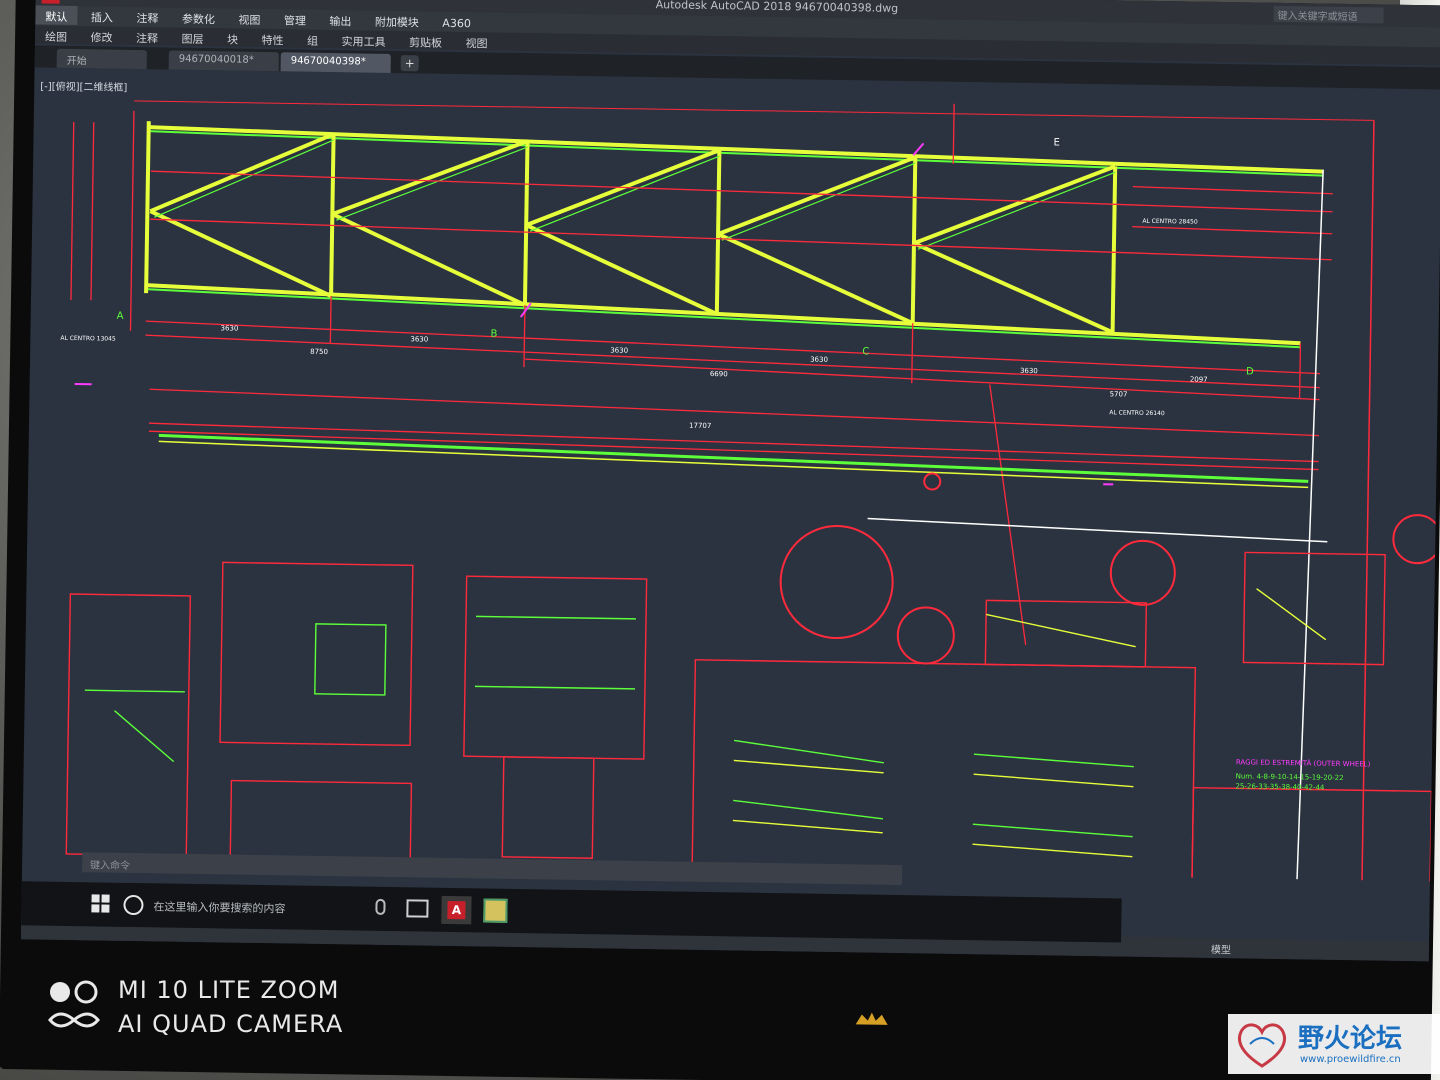 This screenshot has width=1440, height=1080. Describe the element at coordinates (1119, 394) in the screenshot. I see `dim-text: 5707` at that location.